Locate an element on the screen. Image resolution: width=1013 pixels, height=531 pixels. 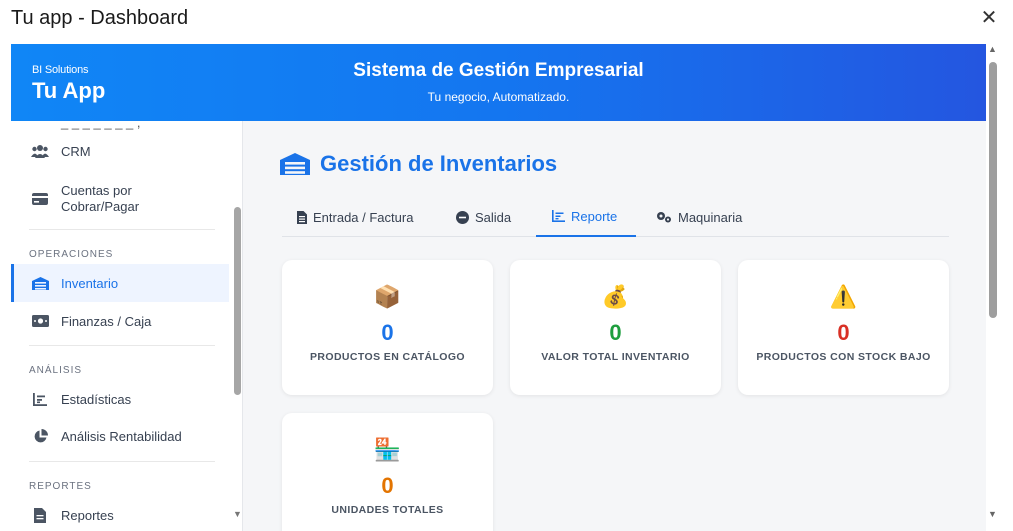
stat-label: PRODUCTOS CON STOCK BAJO is located at coordinates (843, 357).